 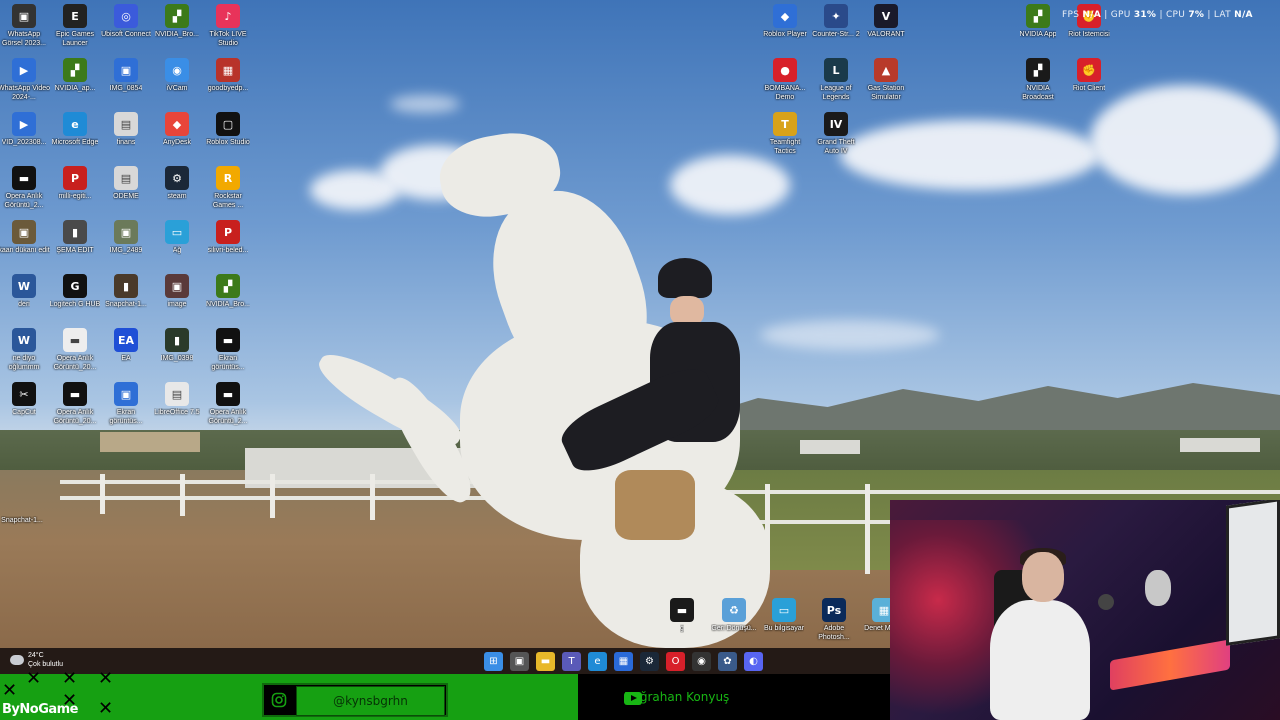 I want to click on desktop-icon: ▣ image, so click(x=177, y=291).